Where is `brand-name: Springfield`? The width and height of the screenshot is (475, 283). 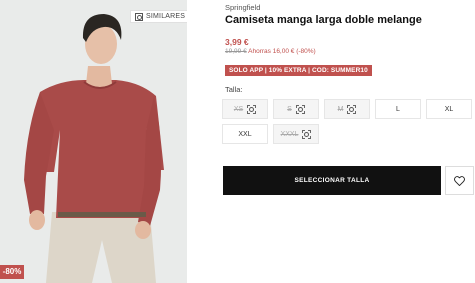 brand-name: Springfield is located at coordinates (243, 7).